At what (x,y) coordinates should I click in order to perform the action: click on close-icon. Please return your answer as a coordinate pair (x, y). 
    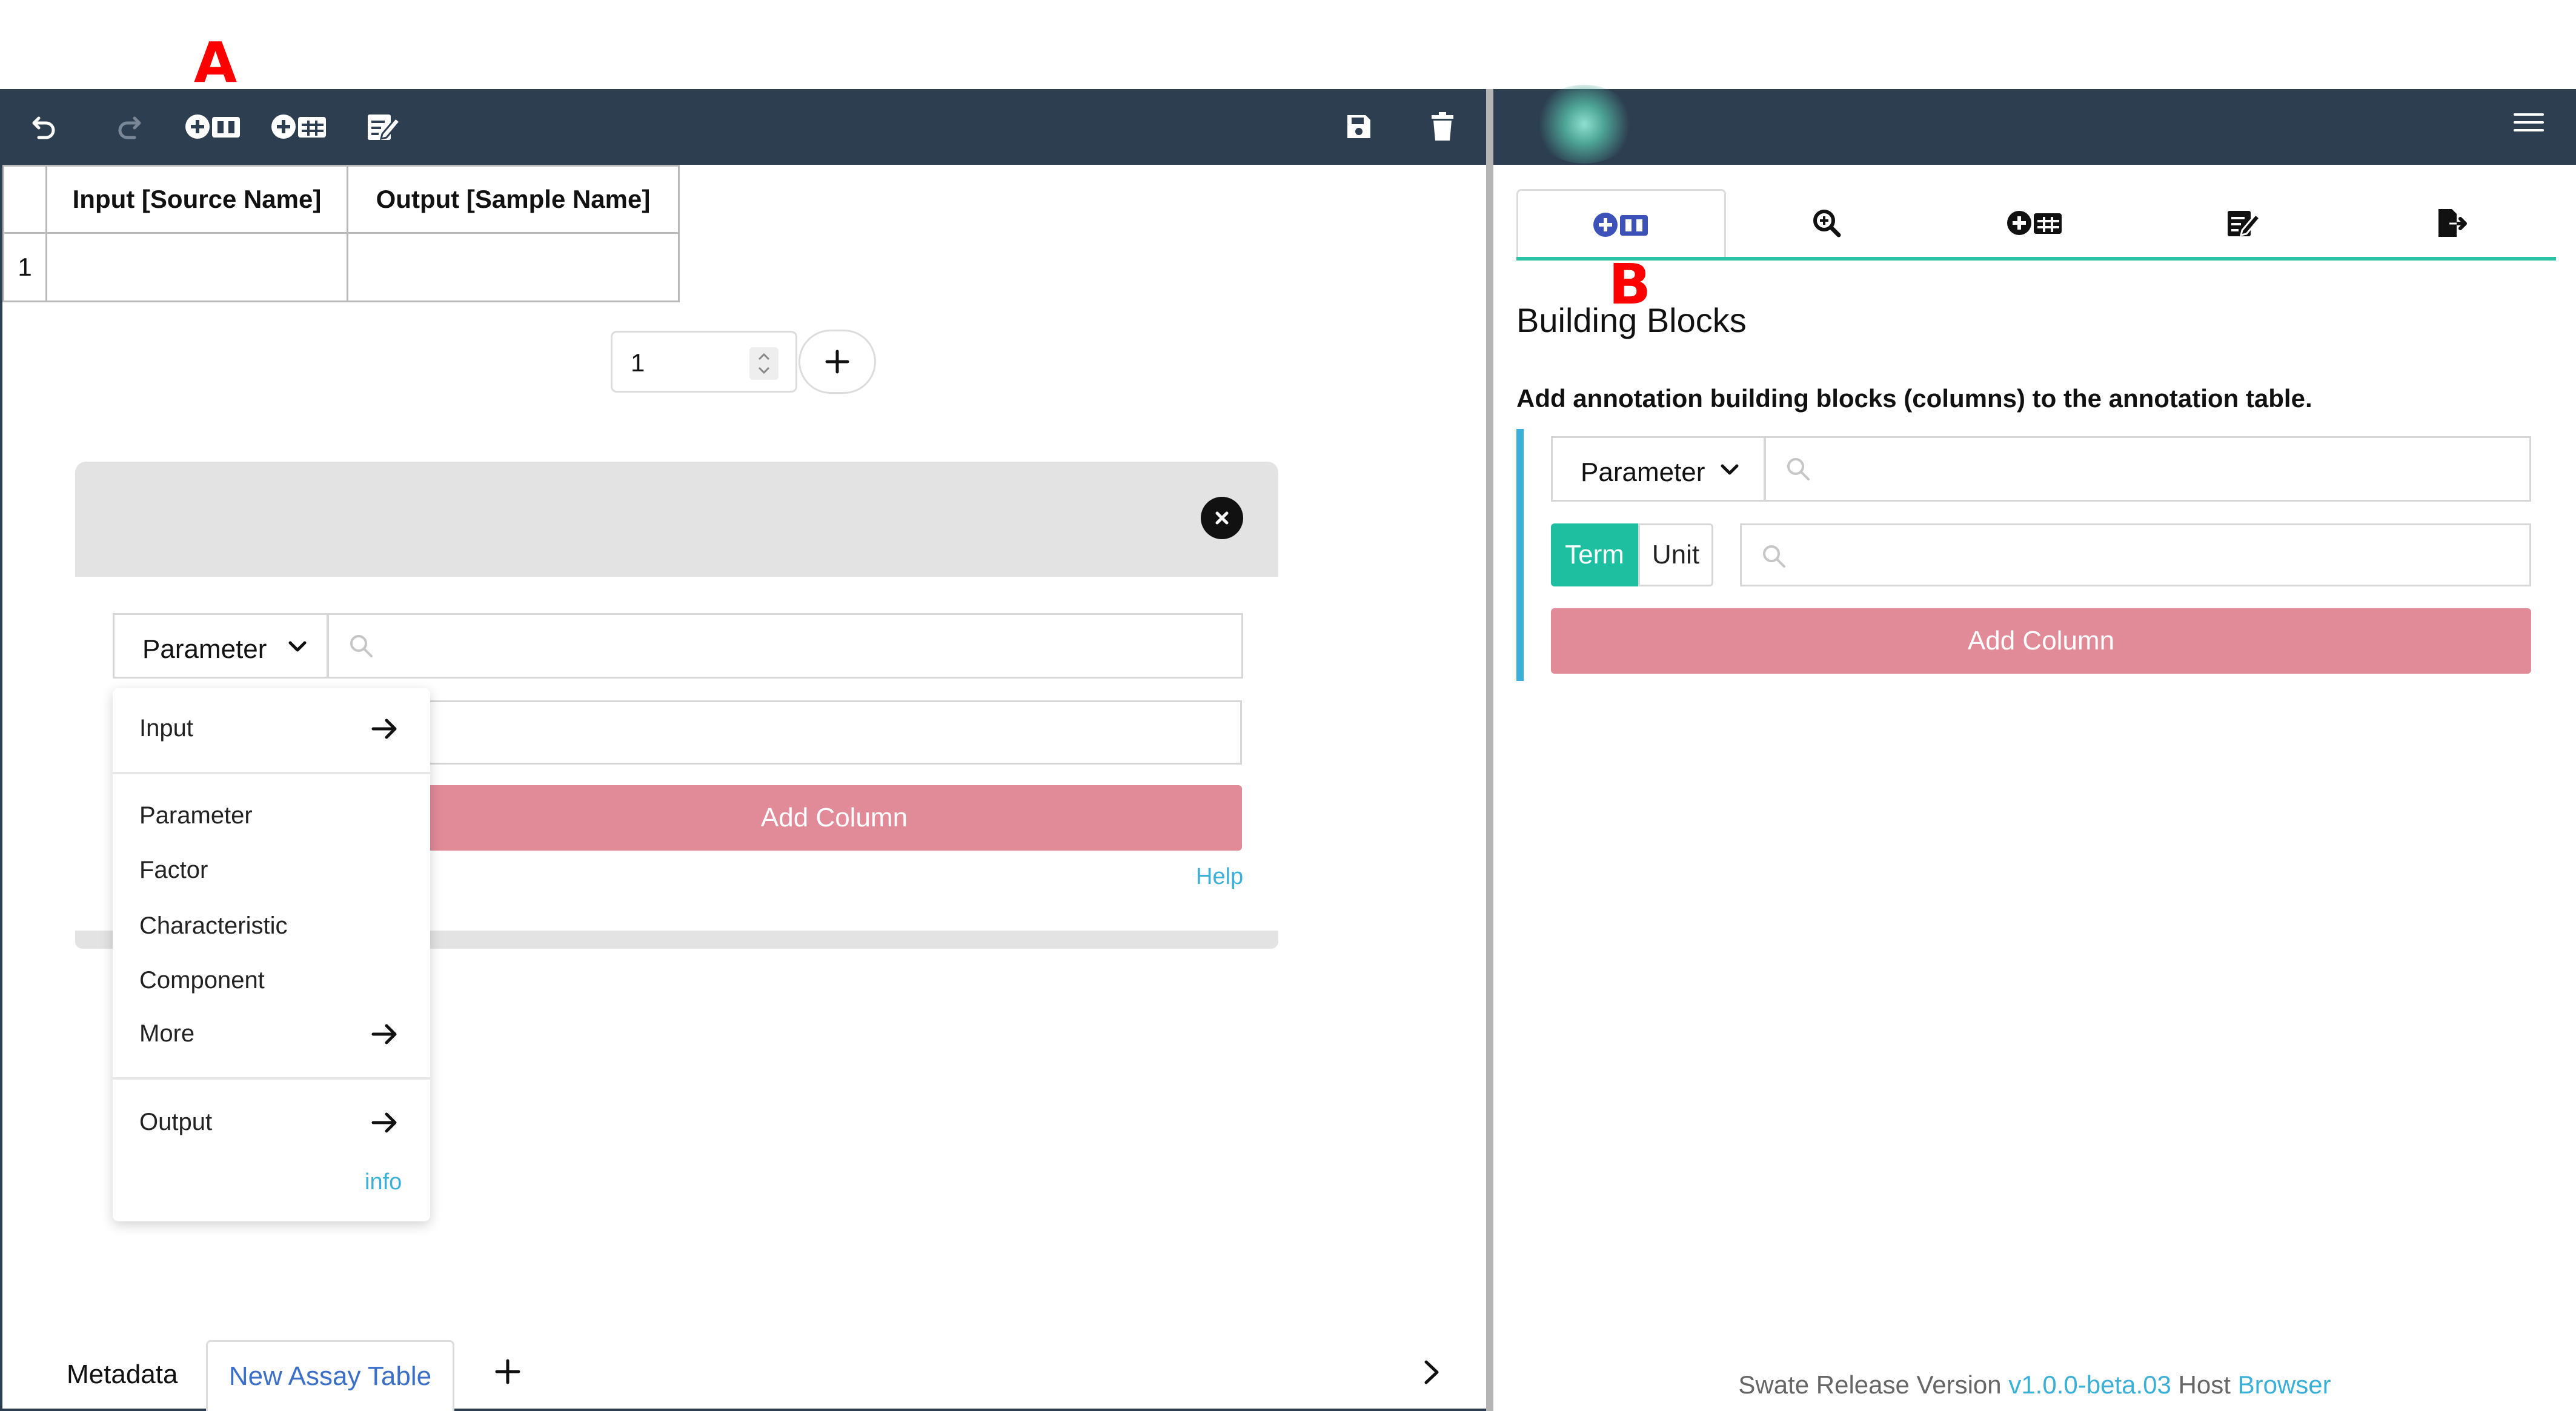
    Looking at the image, I should click on (1222, 518).